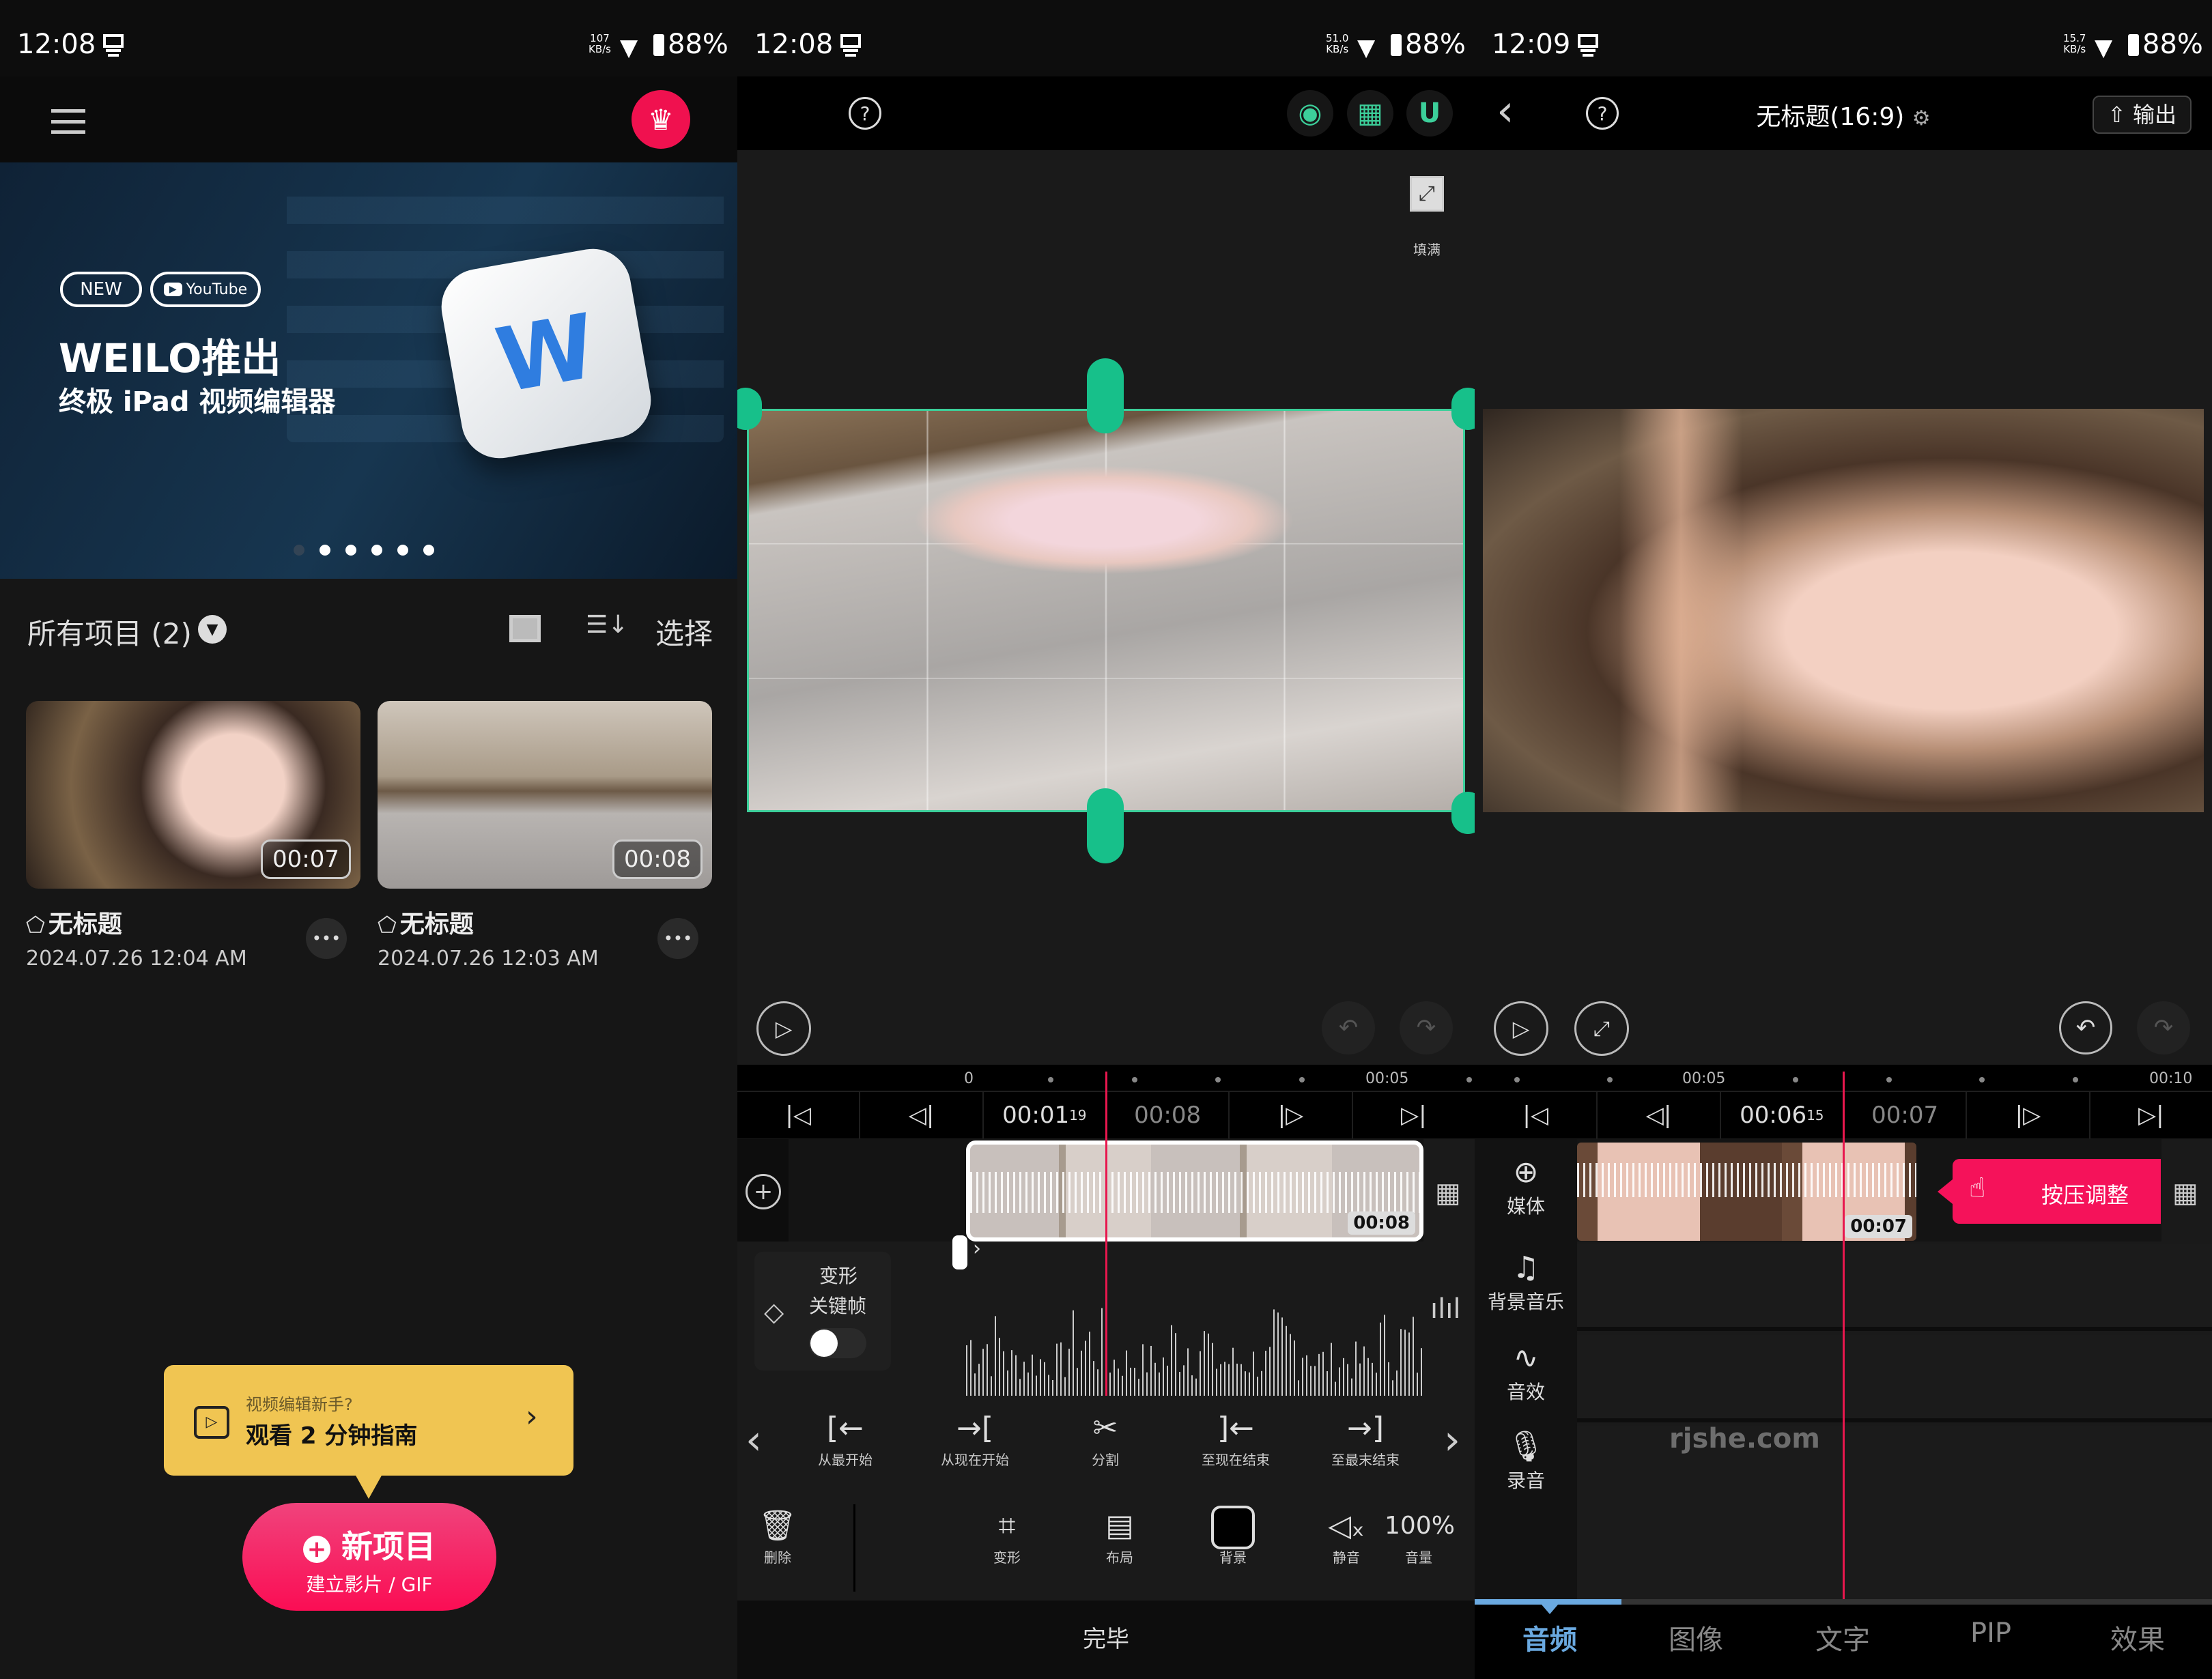 Image resolution: width=2212 pixels, height=1679 pixels. What do you see at coordinates (1526, 1372) in the screenshot?
I see `add-sfx-button: ∿ 音效` at bounding box center [1526, 1372].